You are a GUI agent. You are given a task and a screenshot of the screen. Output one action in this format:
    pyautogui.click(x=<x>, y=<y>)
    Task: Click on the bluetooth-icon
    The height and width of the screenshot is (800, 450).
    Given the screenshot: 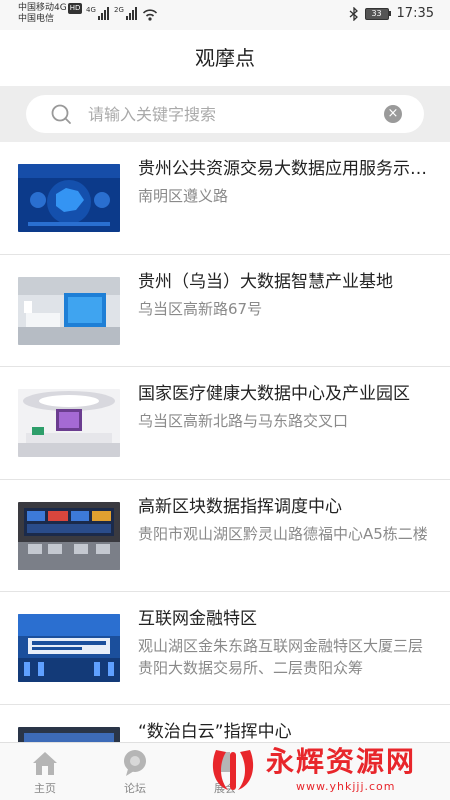 What is the action you would take?
    pyautogui.click(x=353, y=13)
    